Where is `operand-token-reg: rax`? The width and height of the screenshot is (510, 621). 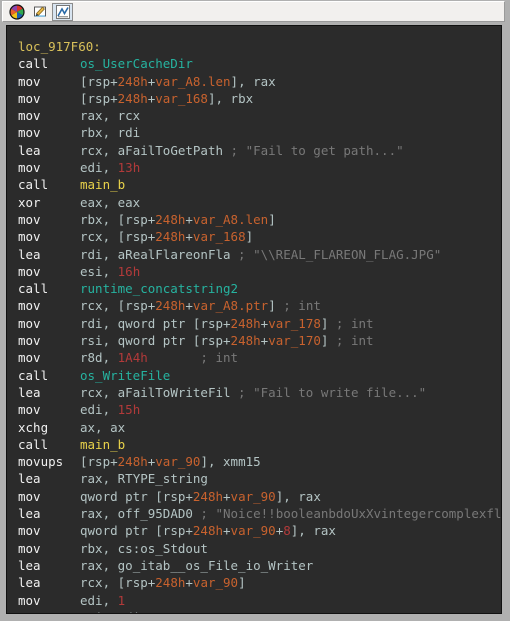
operand-token-reg: rax is located at coordinates (324, 531).